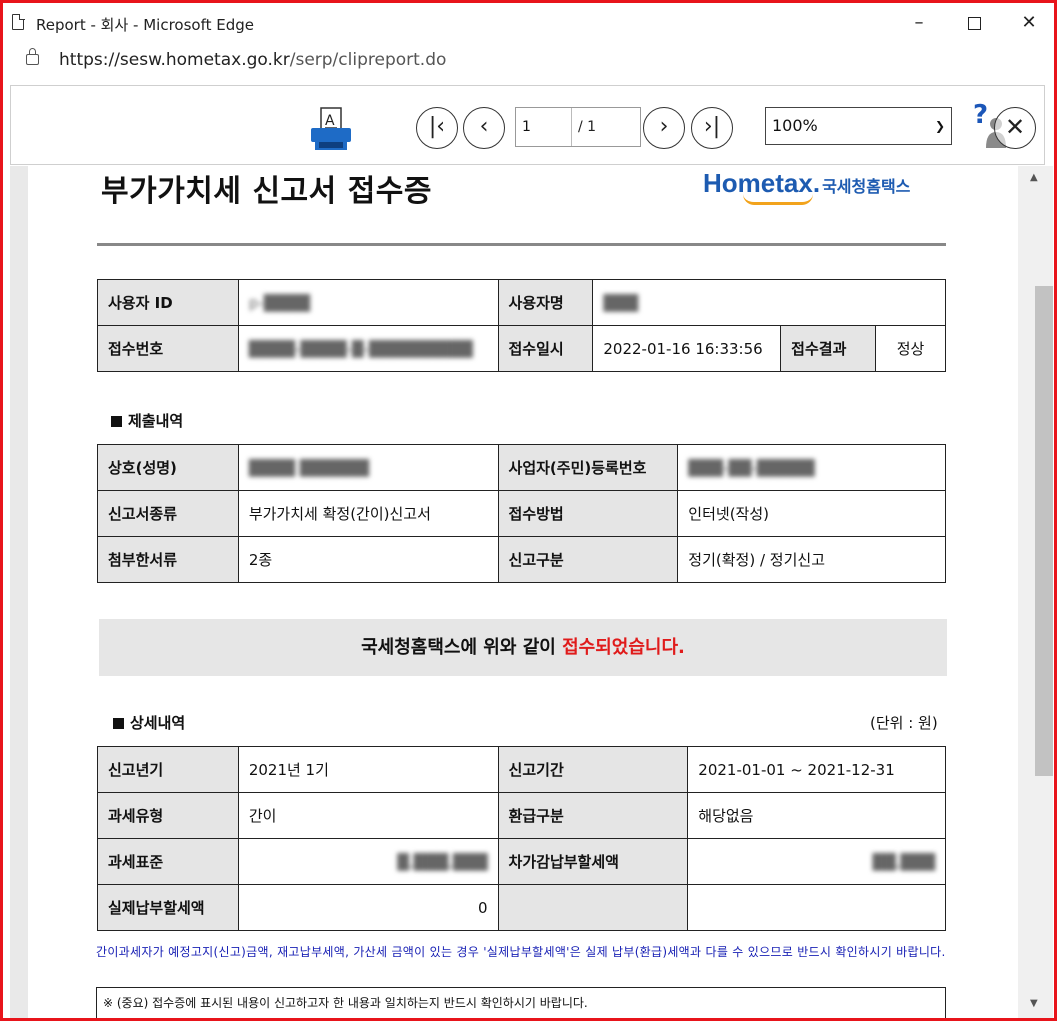 The height and width of the screenshot is (1021, 1057). I want to click on user-id-value: p-████, so click(368, 302).